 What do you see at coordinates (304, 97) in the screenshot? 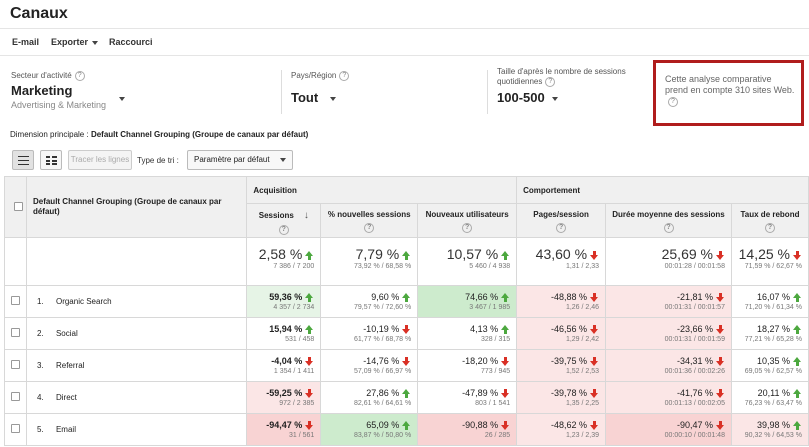
I see `country-value: Tout` at bounding box center [304, 97].